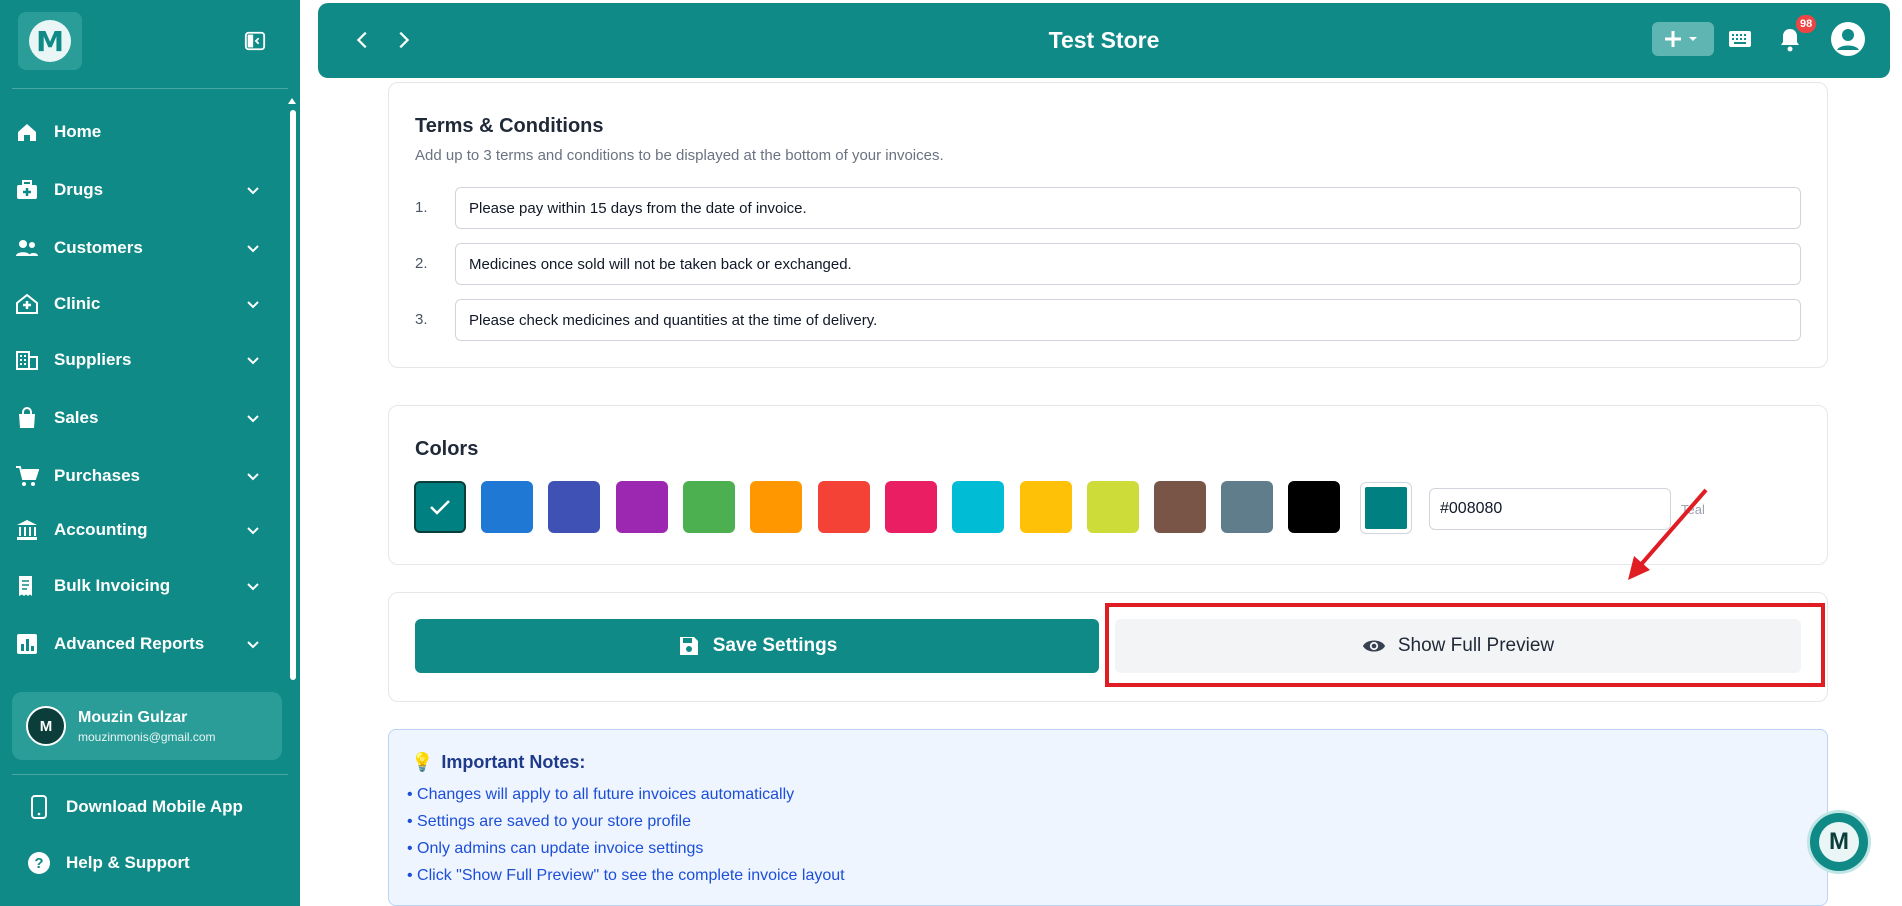  I want to click on help-circle-icon: ?, so click(39, 863).